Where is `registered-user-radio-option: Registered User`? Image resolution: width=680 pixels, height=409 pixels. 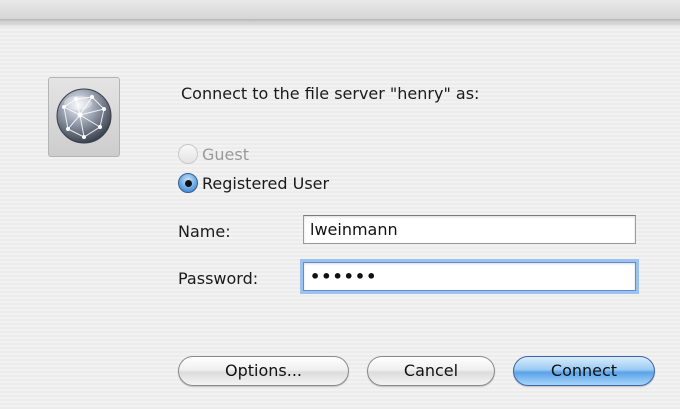 registered-user-radio-option: Registered User is located at coordinates (253, 183).